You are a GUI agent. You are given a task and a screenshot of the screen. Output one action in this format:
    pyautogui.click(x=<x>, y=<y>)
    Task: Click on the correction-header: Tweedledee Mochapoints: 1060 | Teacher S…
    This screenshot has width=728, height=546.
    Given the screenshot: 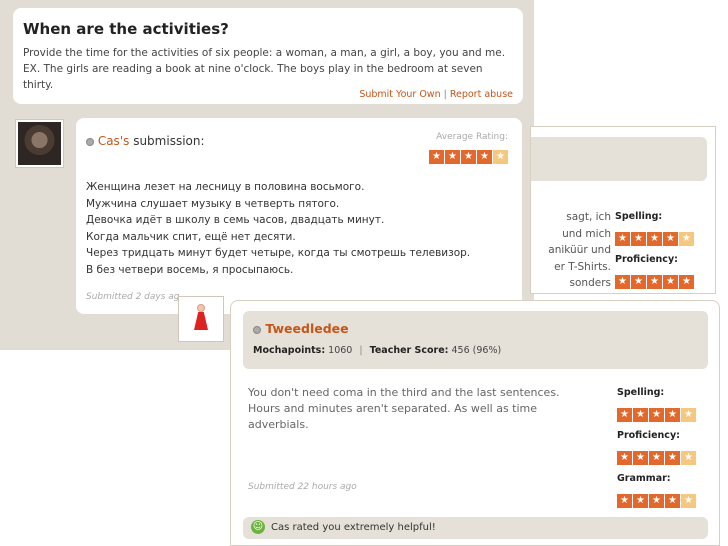 What is the action you would take?
    pyautogui.click(x=475, y=340)
    